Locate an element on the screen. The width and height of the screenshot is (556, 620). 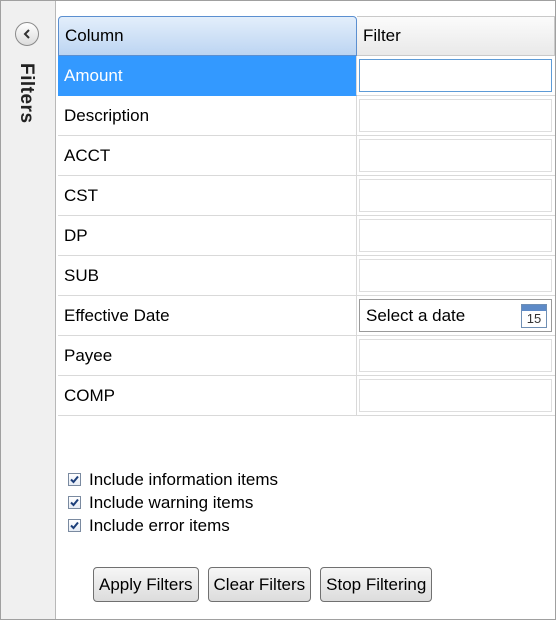
chevron-left-icon is located at coordinates (26, 34).